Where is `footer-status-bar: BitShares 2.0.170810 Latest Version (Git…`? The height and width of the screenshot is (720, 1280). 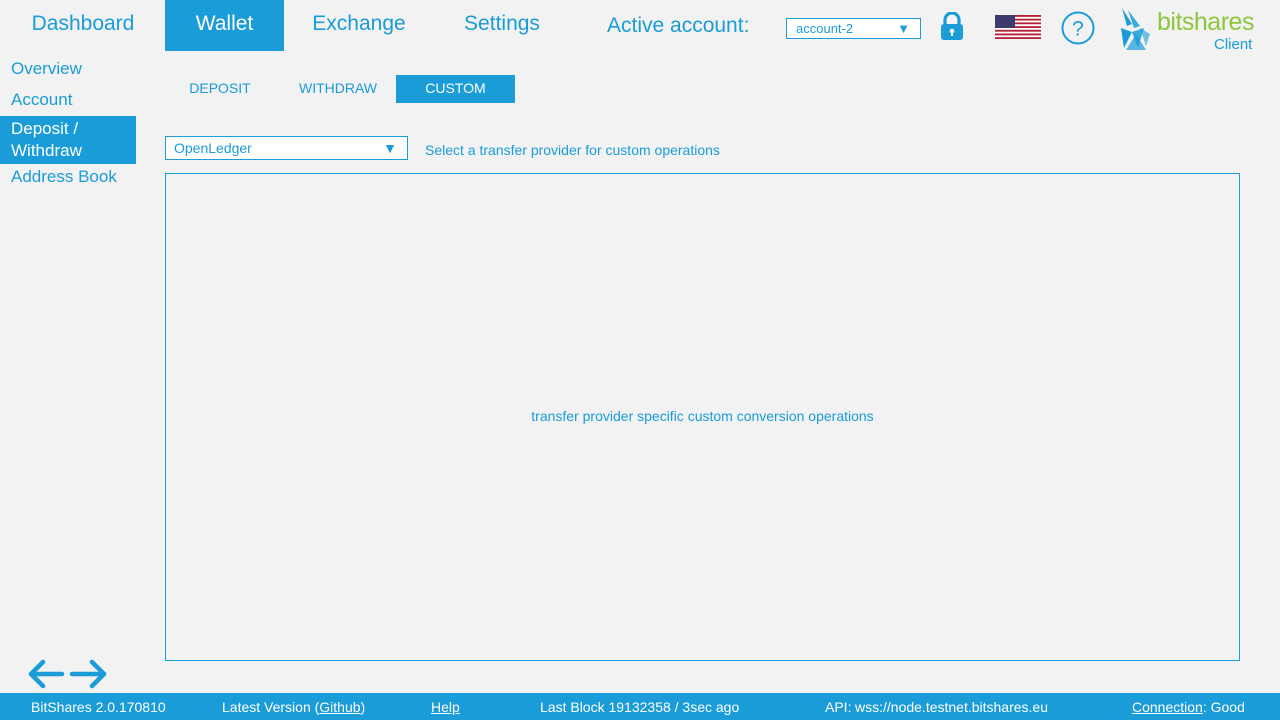
footer-status-bar: BitShares 2.0.170810 Latest Version (Git… is located at coordinates (640, 706).